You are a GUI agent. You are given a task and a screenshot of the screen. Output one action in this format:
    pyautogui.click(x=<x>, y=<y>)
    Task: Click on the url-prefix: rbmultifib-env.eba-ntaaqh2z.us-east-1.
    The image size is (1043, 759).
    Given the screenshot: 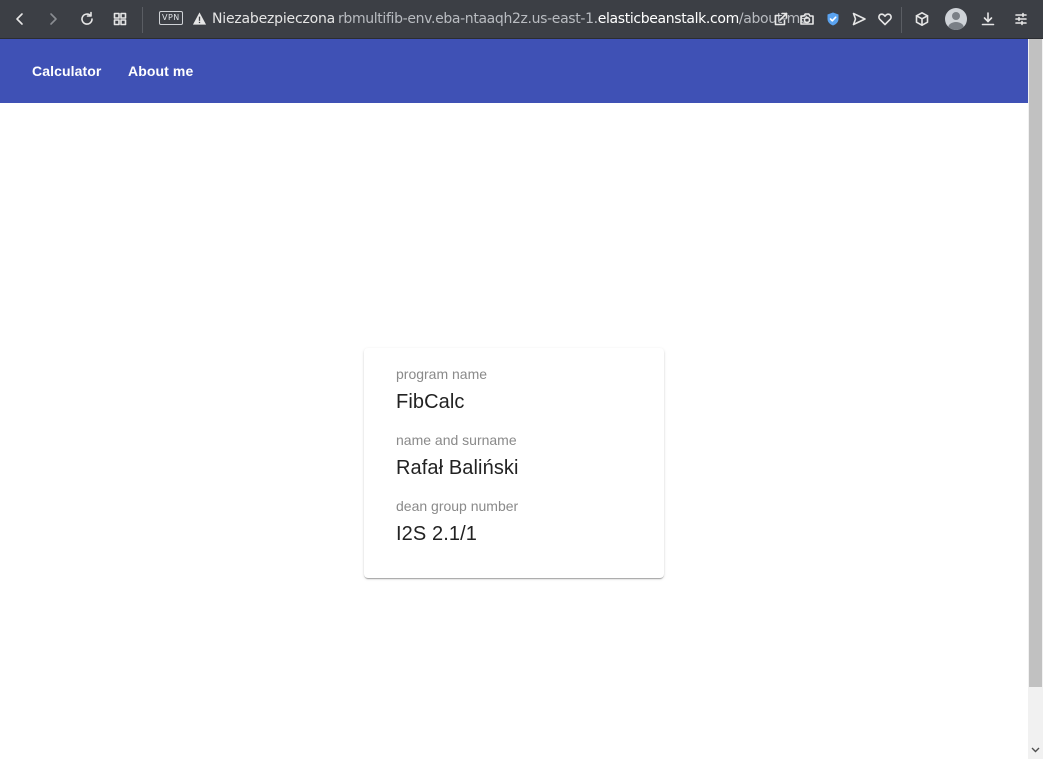 What is the action you would take?
    pyautogui.click(x=468, y=19)
    